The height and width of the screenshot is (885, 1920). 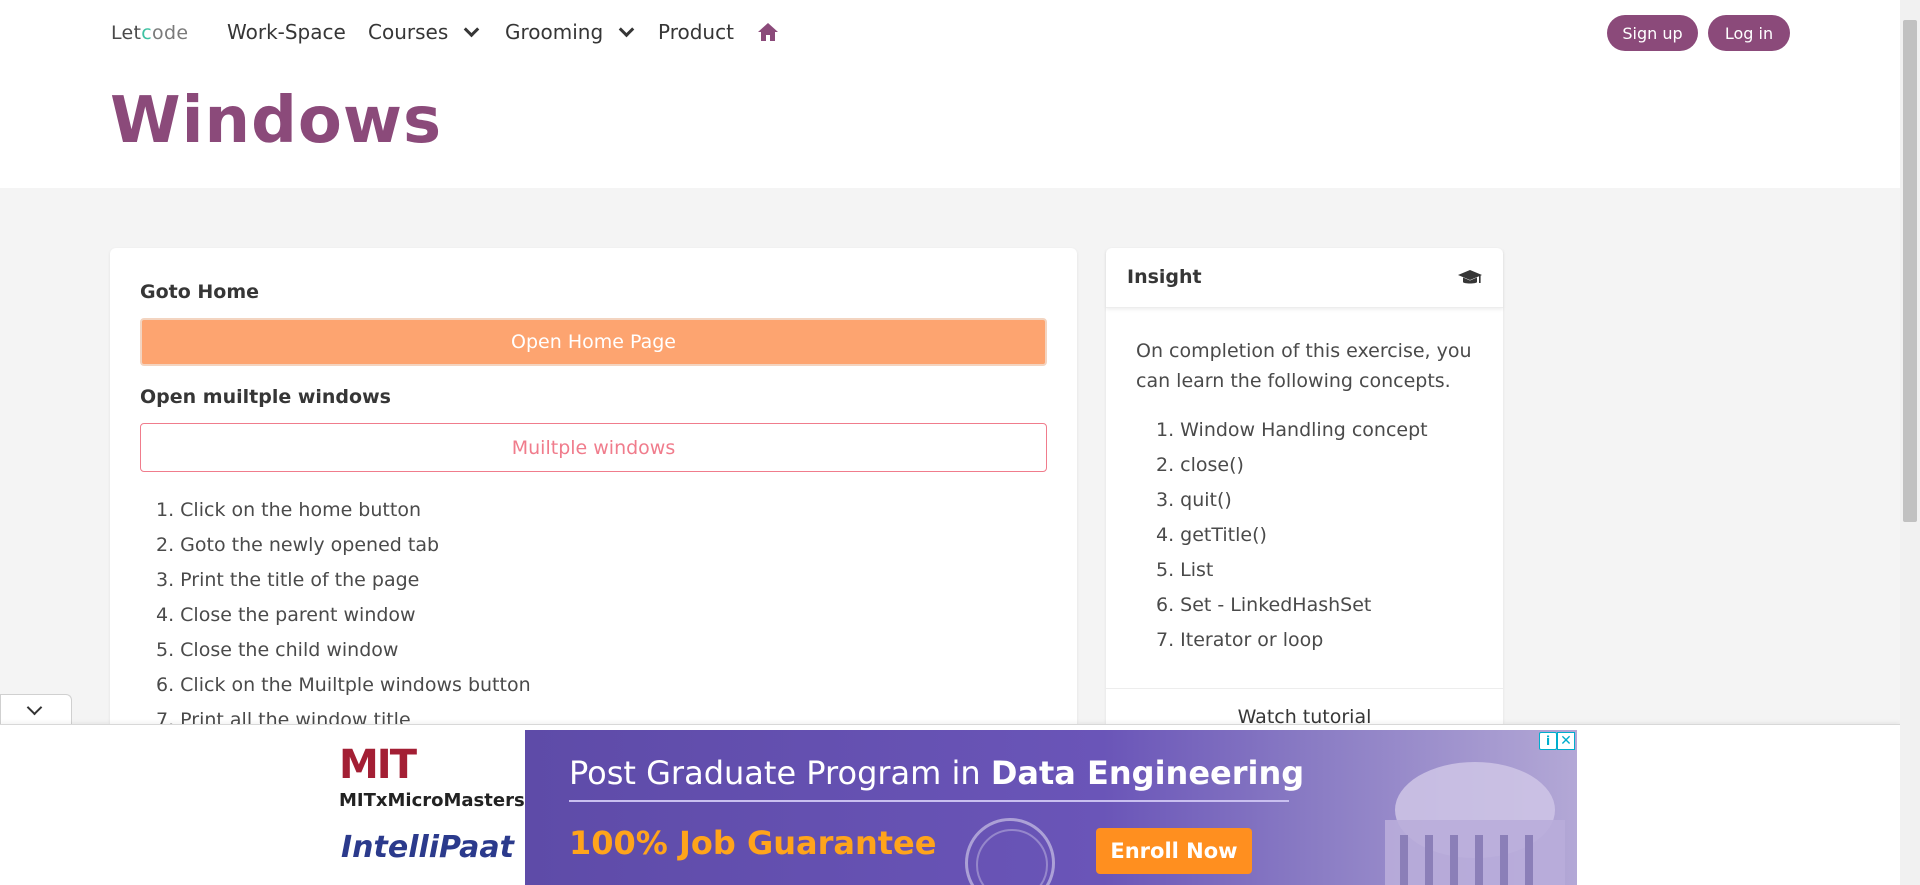 I want to click on multiple-windows-label: Open muiltple windows, so click(x=265, y=397).